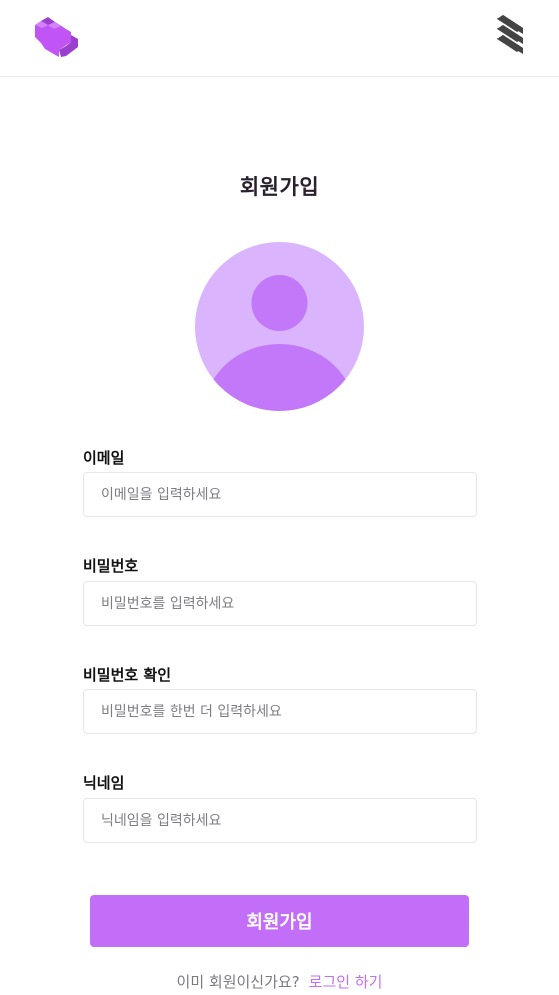 This screenshot has width=559, height=995. I want to click on email-label: 이메일, so click(104, 458).